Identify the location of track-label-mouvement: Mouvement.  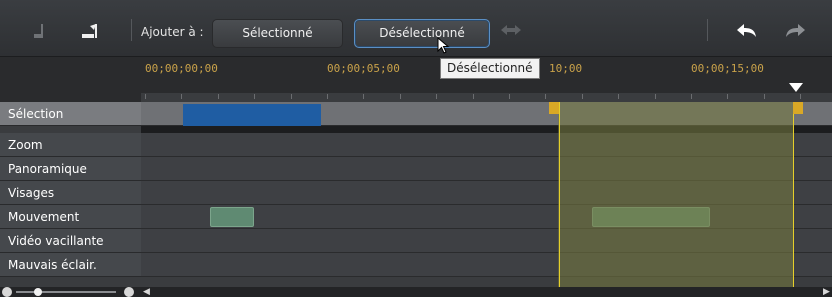
(70, 217).